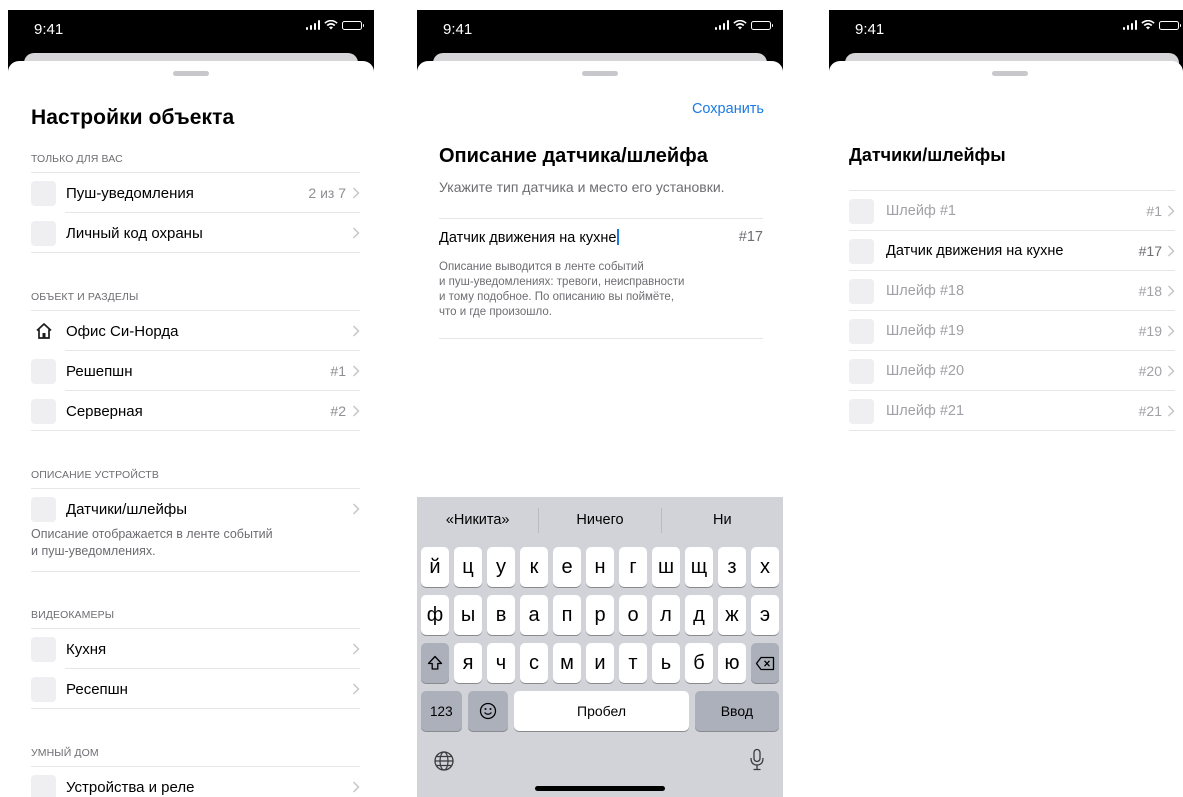 This screenshot has width=1183, height=797. I want to click on row-camera-reception: Ресепшн, so click(195, 689).